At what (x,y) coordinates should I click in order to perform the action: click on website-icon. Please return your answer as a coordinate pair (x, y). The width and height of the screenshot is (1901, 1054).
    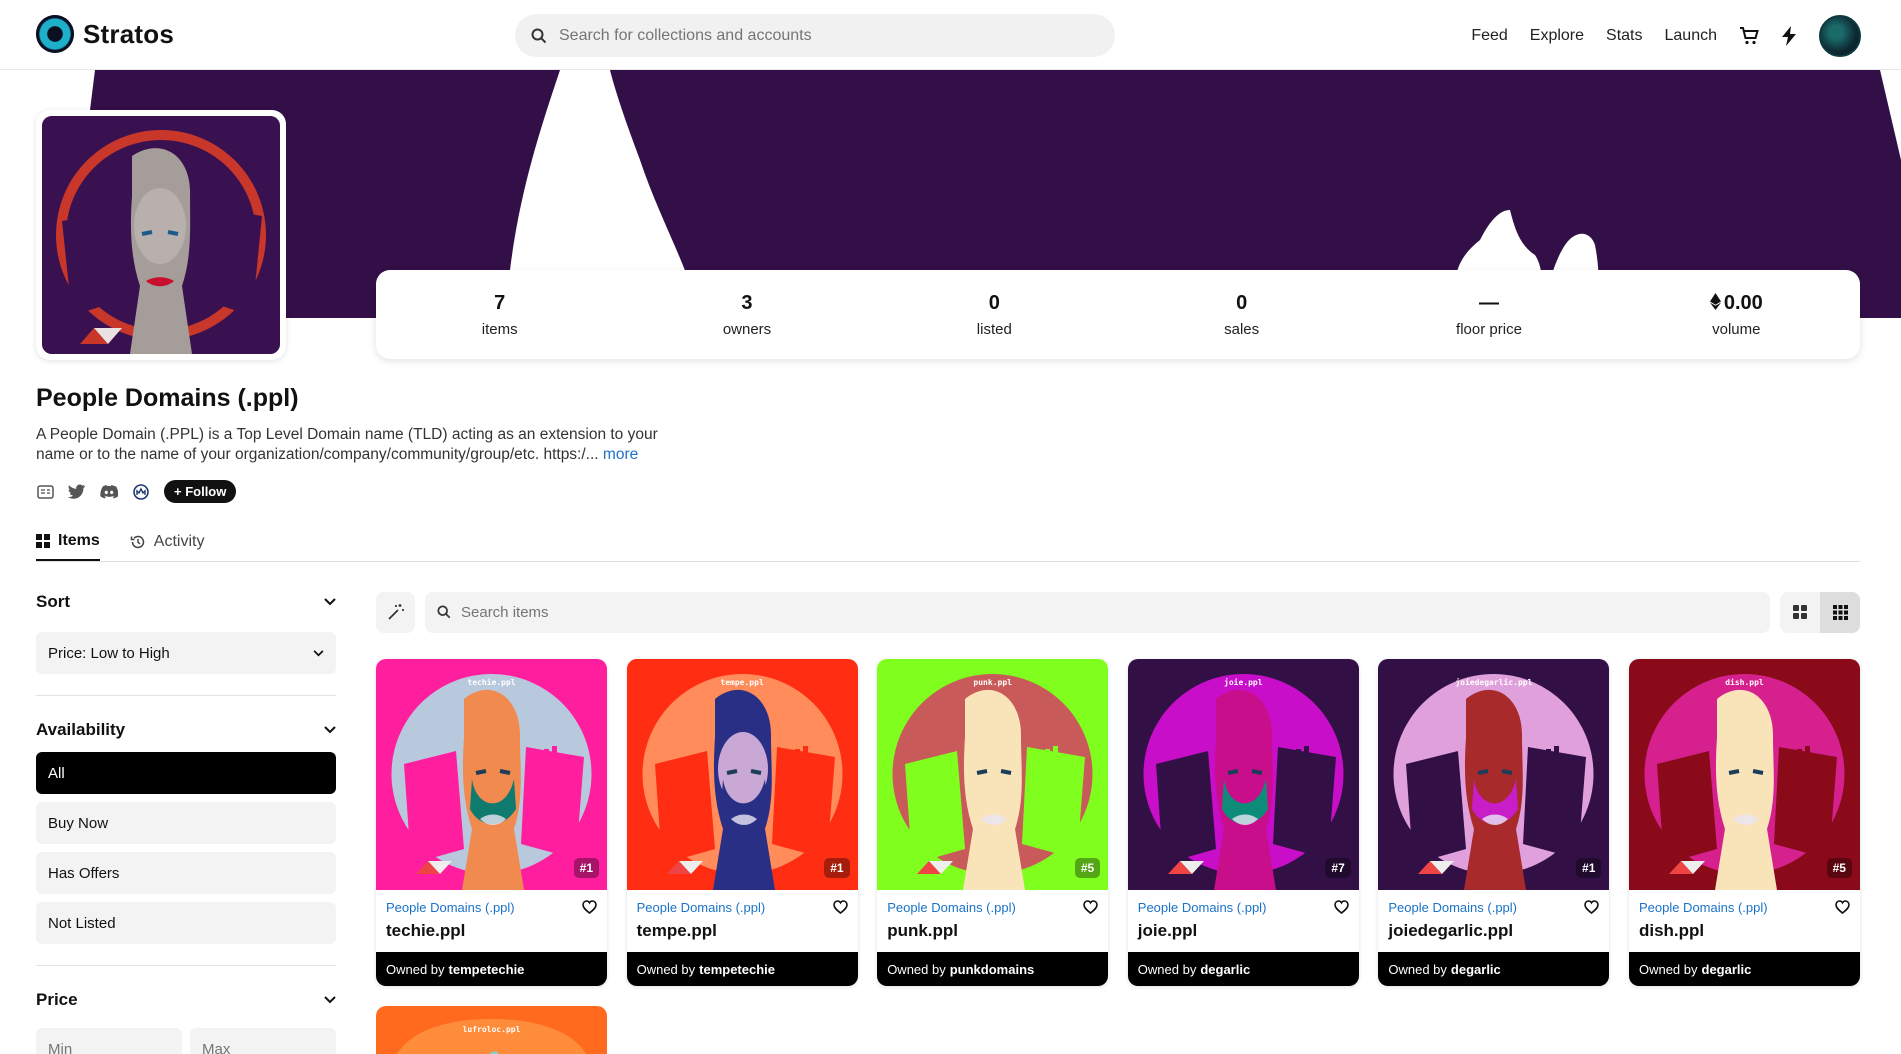
    Looking at the image, I should click on (45, 492).